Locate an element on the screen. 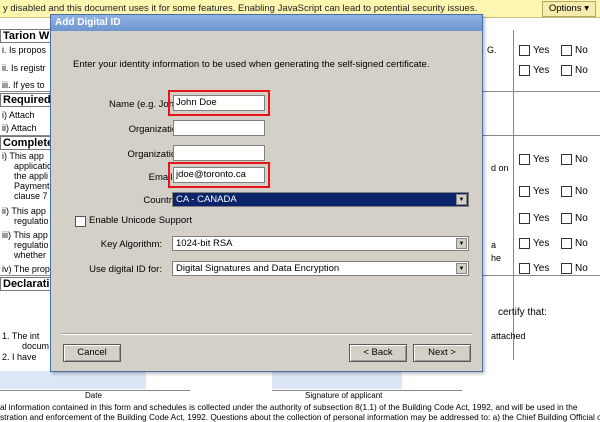 Image resolution: width=600 pixels, height=422 pixels. certify-text: certify that: is located at coordinates (522, 312).